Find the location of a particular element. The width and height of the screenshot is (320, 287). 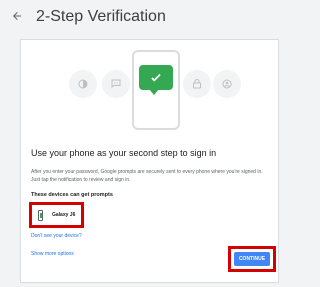

top-bar: 2-Step Verification is located at coordinates (150, 18).